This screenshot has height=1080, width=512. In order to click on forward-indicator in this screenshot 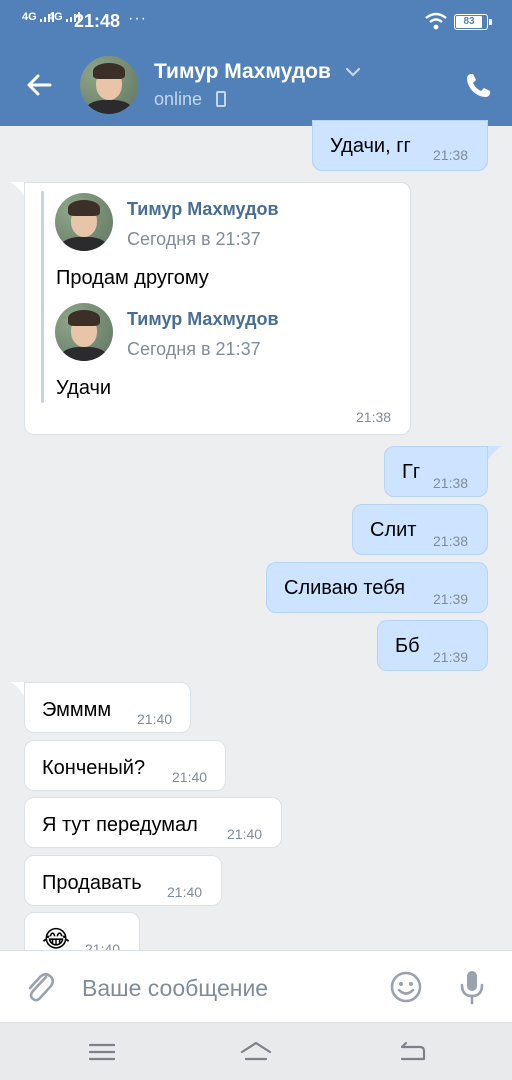, I will do `click(42, 297)`.